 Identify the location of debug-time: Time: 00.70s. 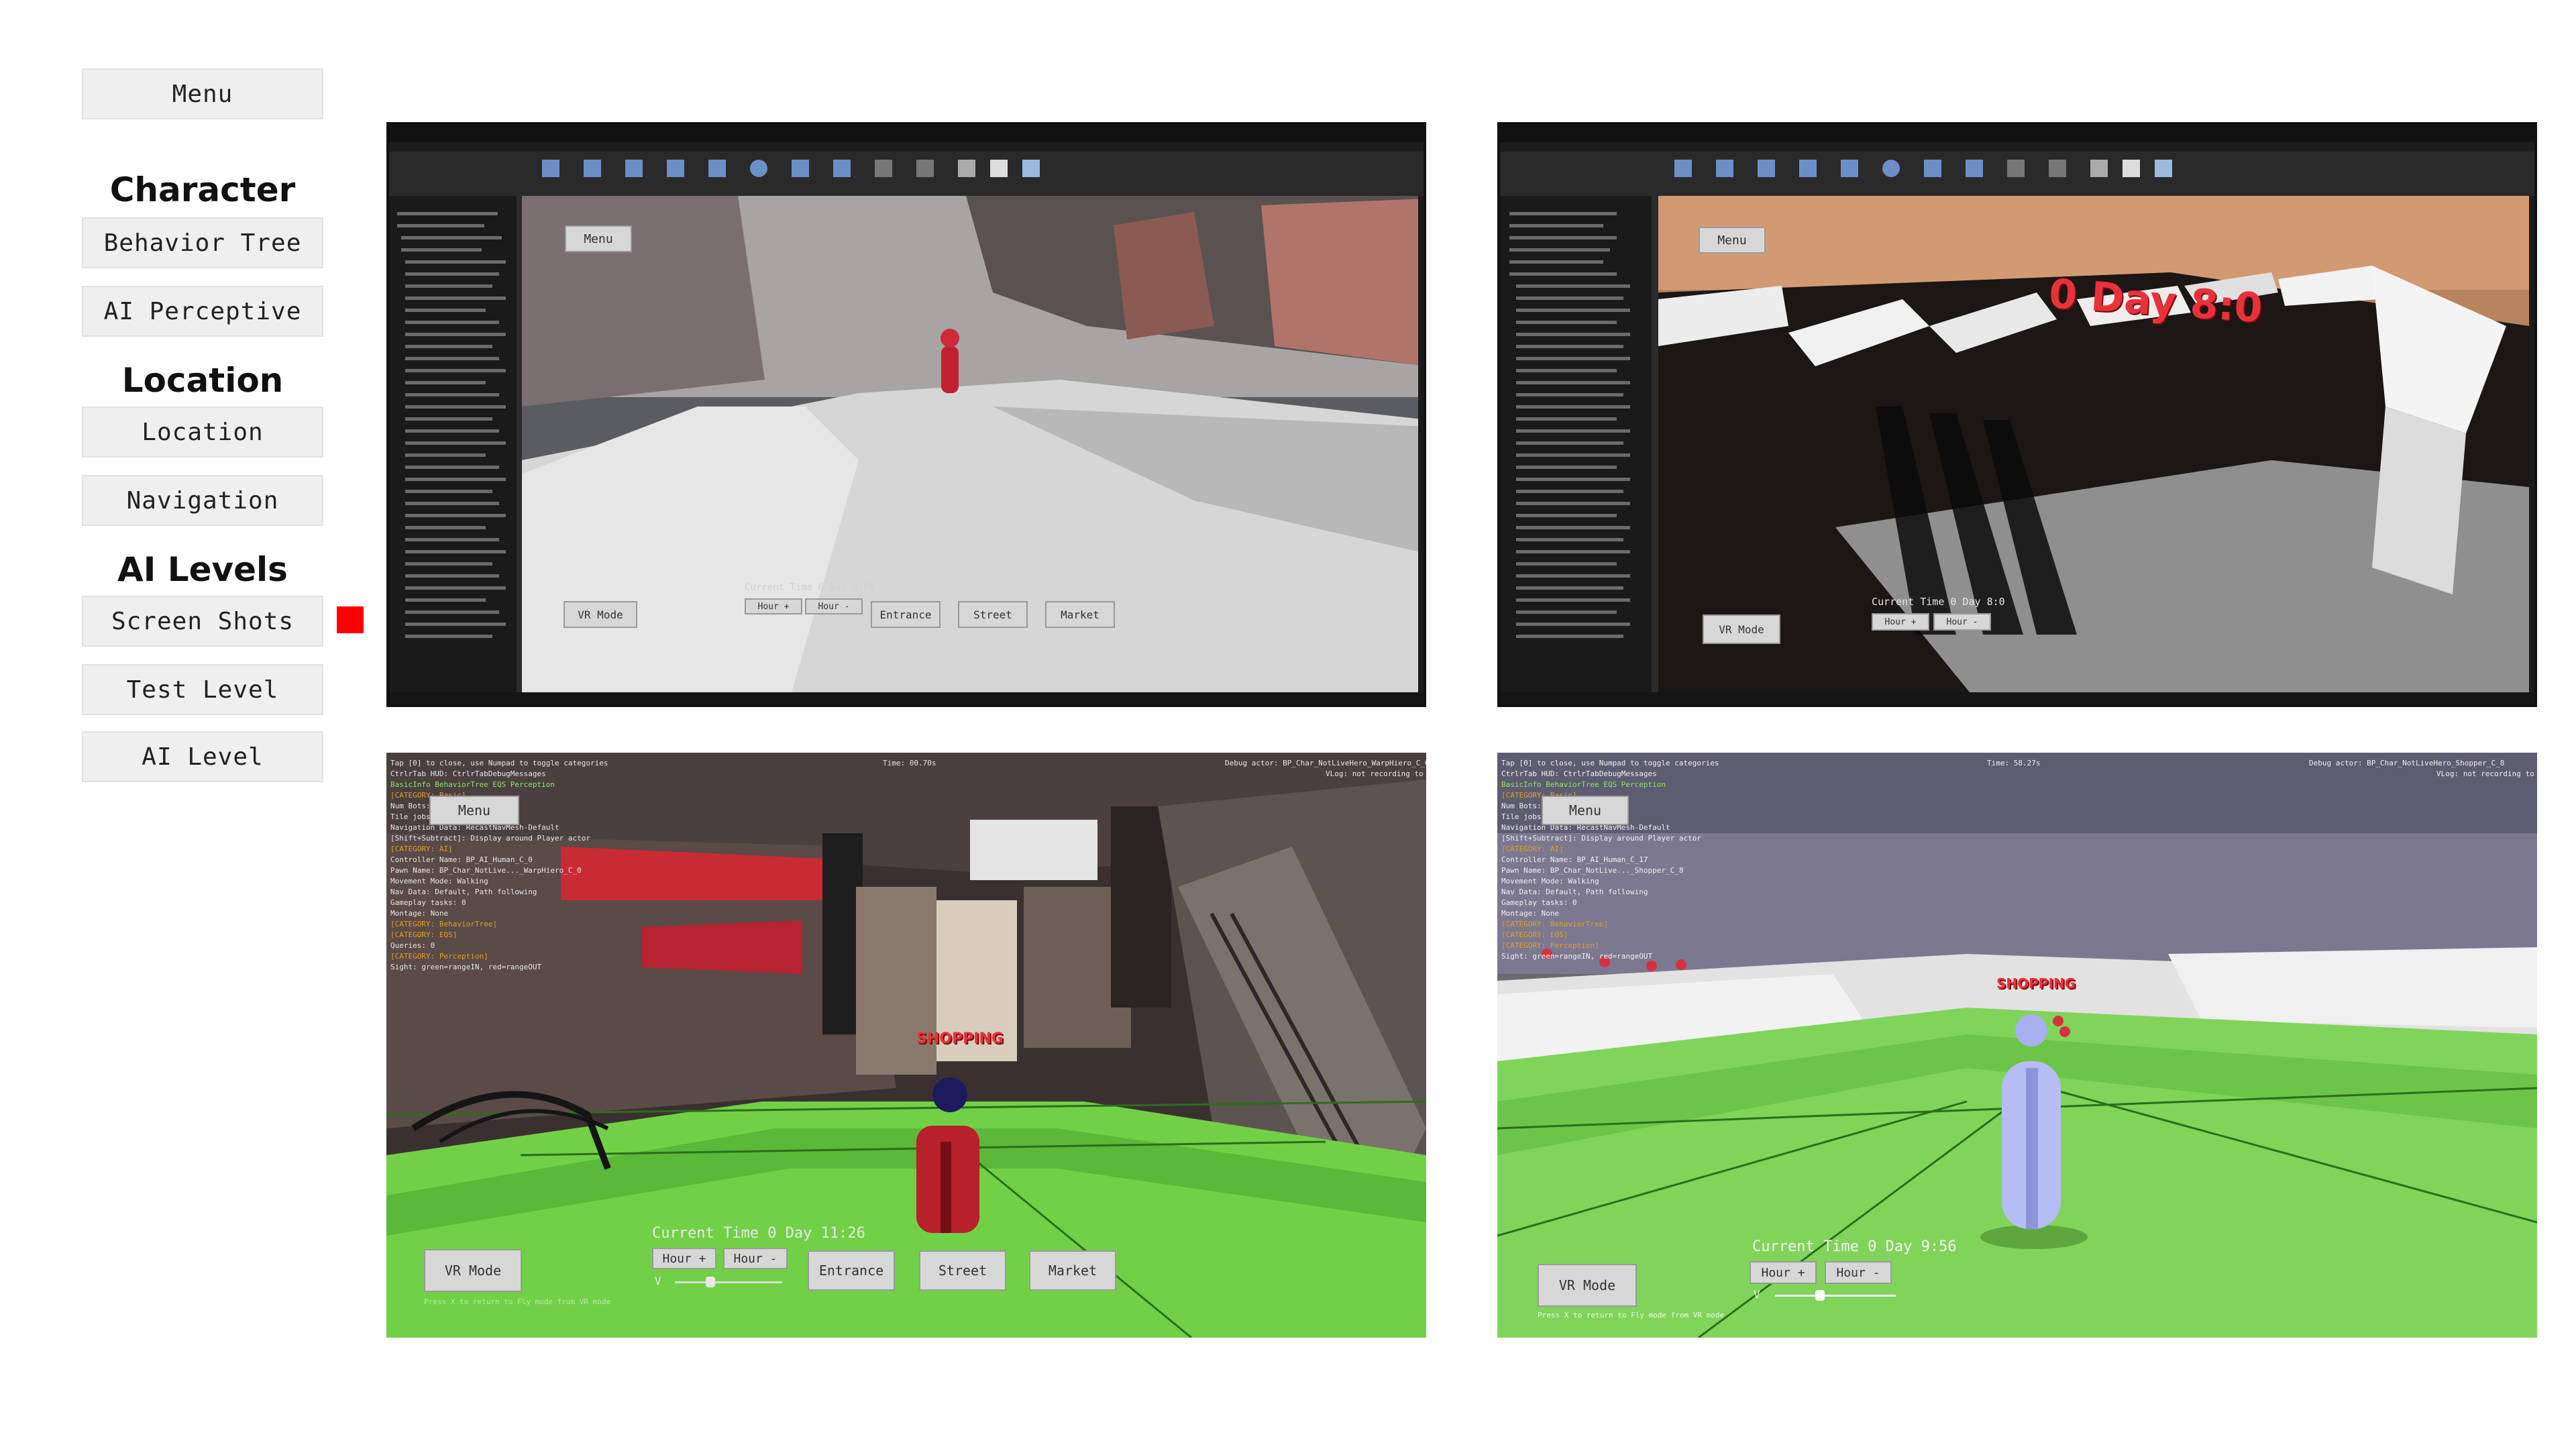
(909, 763).